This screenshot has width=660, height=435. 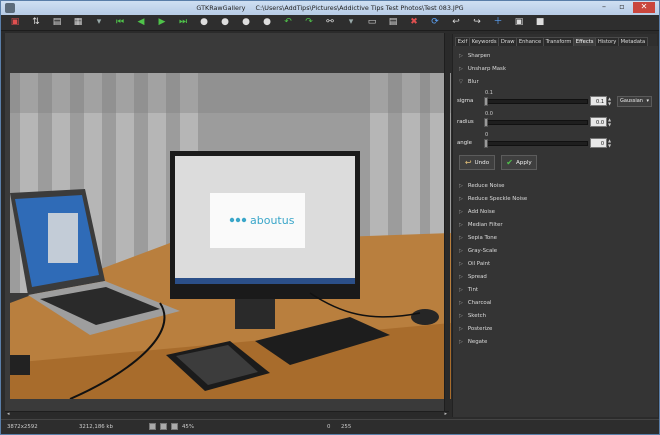 I want to click on radius-slider-value: 0.0, so click(x=489, y=114).